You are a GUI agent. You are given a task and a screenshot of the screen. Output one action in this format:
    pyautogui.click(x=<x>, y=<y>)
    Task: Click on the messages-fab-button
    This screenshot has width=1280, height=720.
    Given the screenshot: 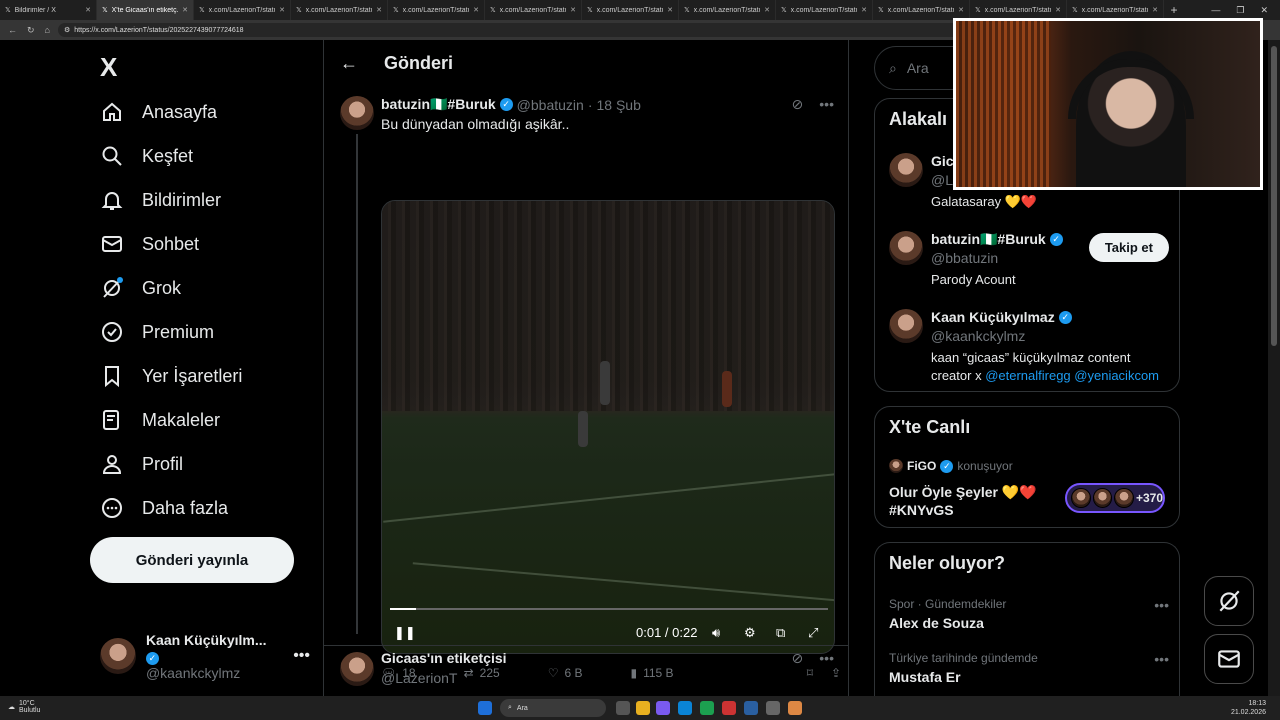 What is the action you would take?
    pyautogui.click(x=1229, y=659)
    